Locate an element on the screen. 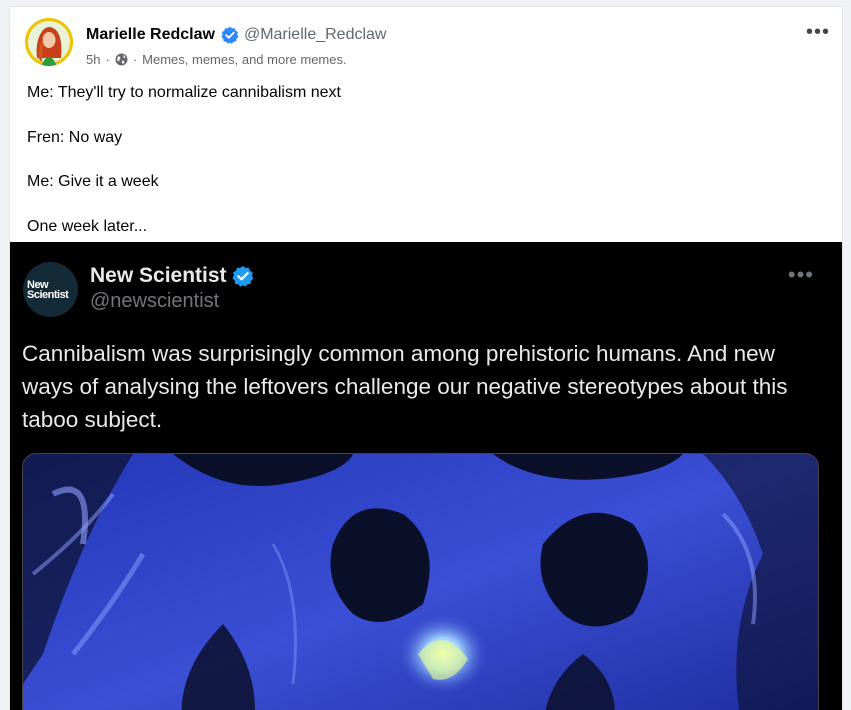 The width and height of the screenshot is (851, 710). tweet-author-line: New Scientist is located at coordinates (172, 276).